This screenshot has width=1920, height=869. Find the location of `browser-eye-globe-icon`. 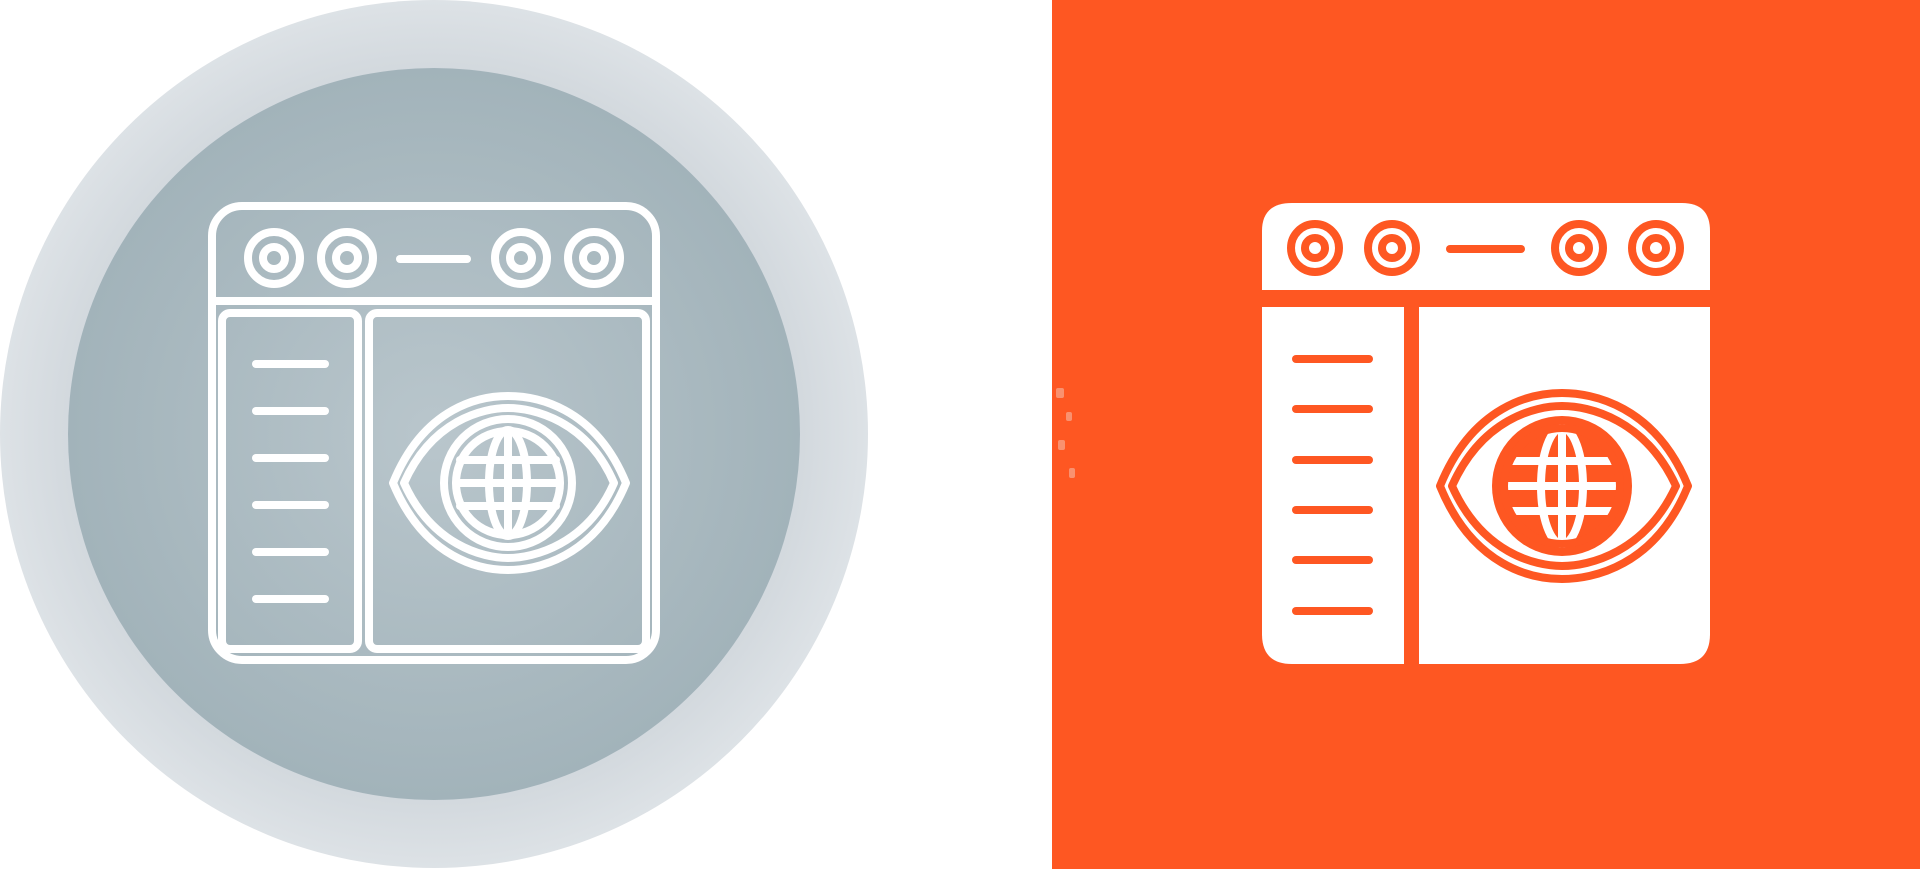

browser-eye-globe-icon is located at coordinates (1486, 433).